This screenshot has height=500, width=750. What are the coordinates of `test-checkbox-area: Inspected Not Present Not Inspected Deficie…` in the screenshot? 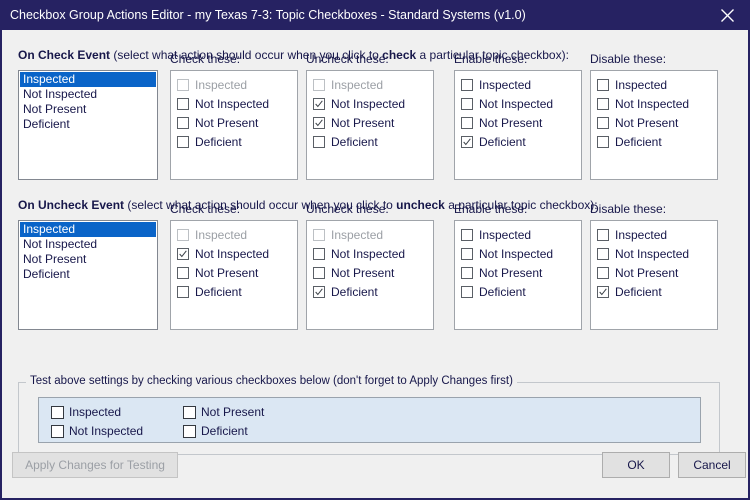 It's located at (369, 420).